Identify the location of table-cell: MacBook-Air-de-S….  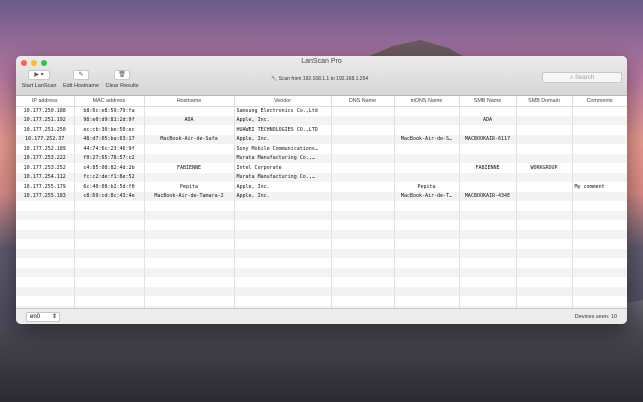
(427, 139).